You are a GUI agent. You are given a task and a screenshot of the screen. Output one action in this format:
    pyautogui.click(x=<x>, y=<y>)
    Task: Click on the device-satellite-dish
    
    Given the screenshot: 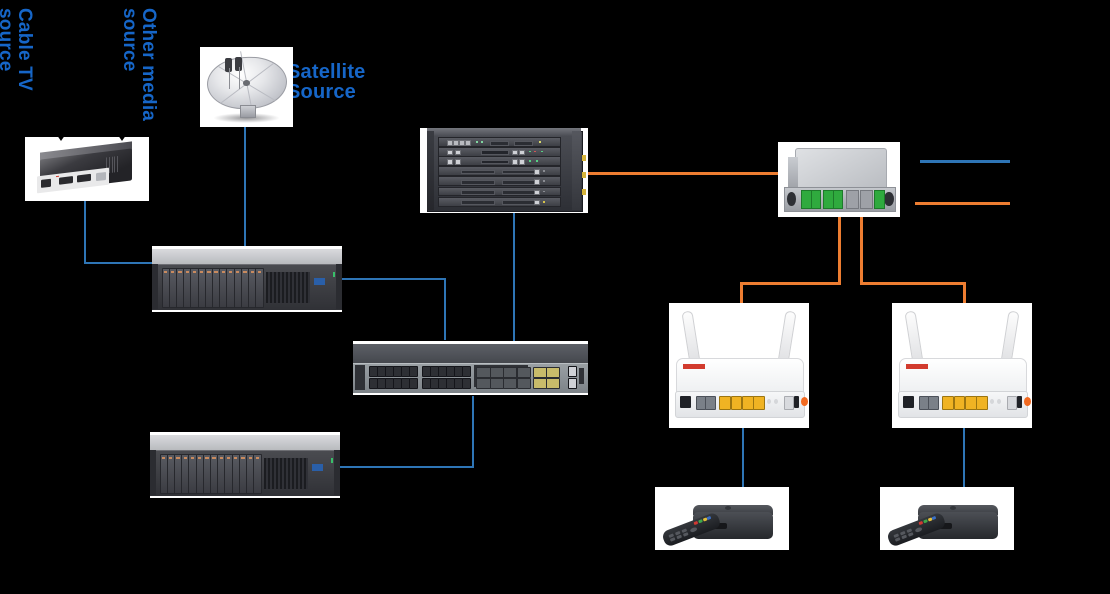 What is the action you would take?
    pyautogui.click(x=246, y=87)
    